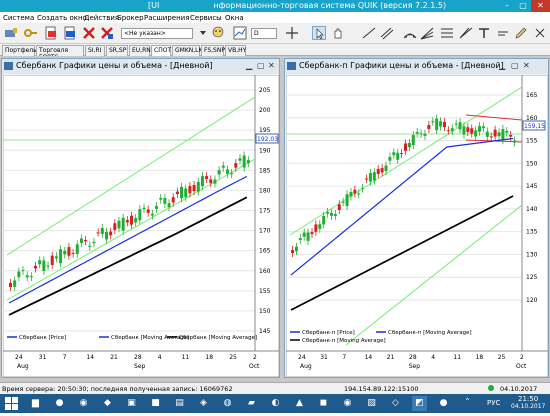 Image resolution: width=550 pixels, height=416 pixels. What do you see at coordinates (107, 403) in the screenshot?
I see `app-icon: ◆` at bounding box center [107, 403].